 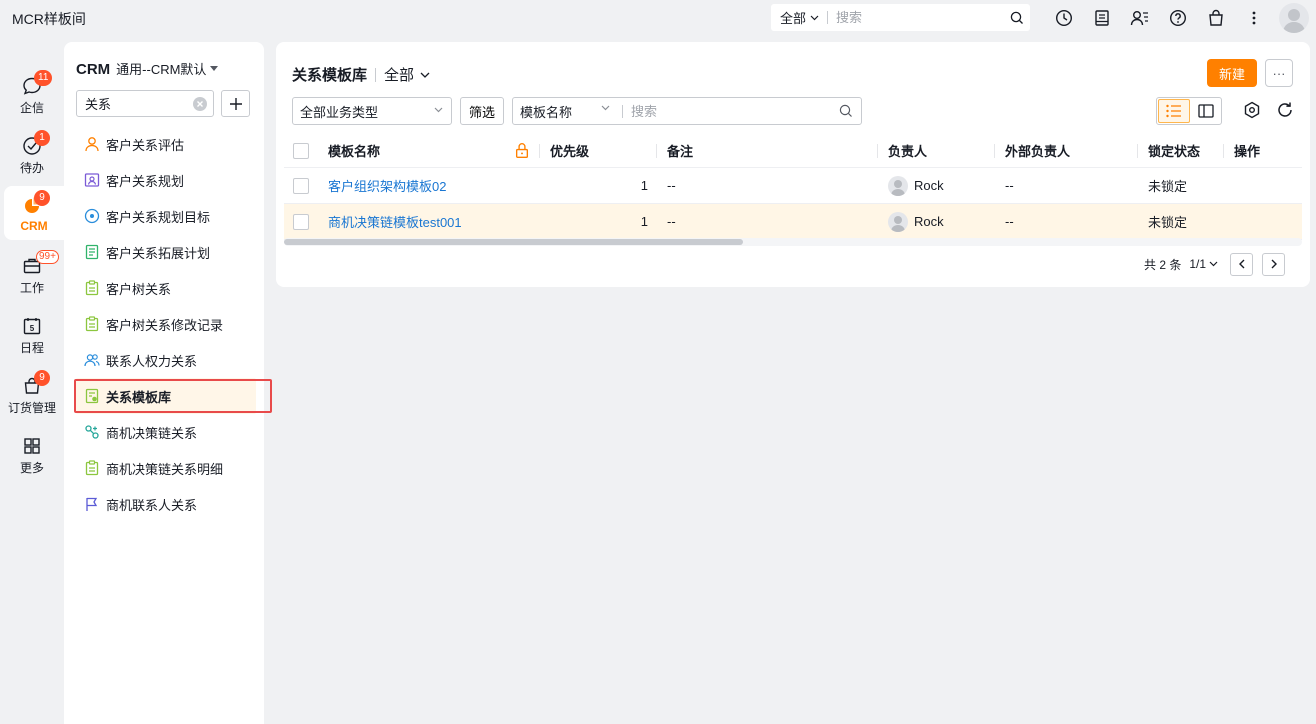 I want to click on prev-page-button, so click(x=1242, y=264).